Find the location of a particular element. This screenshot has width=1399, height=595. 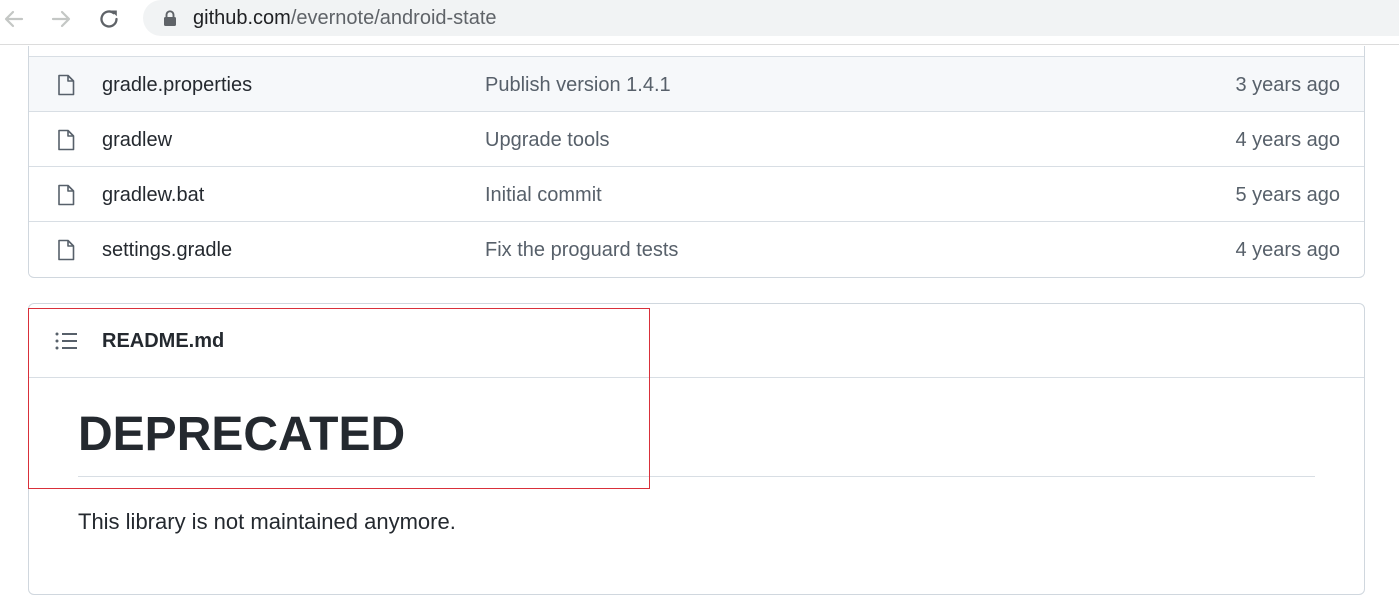

url-text: github.com/evernote/android-state is located at coordinates (345, 18).